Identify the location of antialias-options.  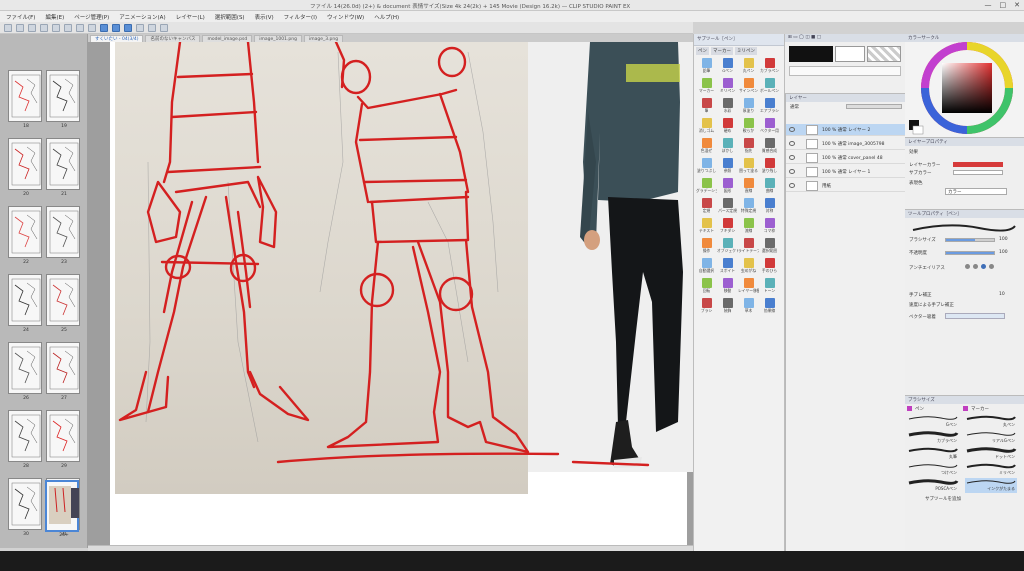
(979, 266).